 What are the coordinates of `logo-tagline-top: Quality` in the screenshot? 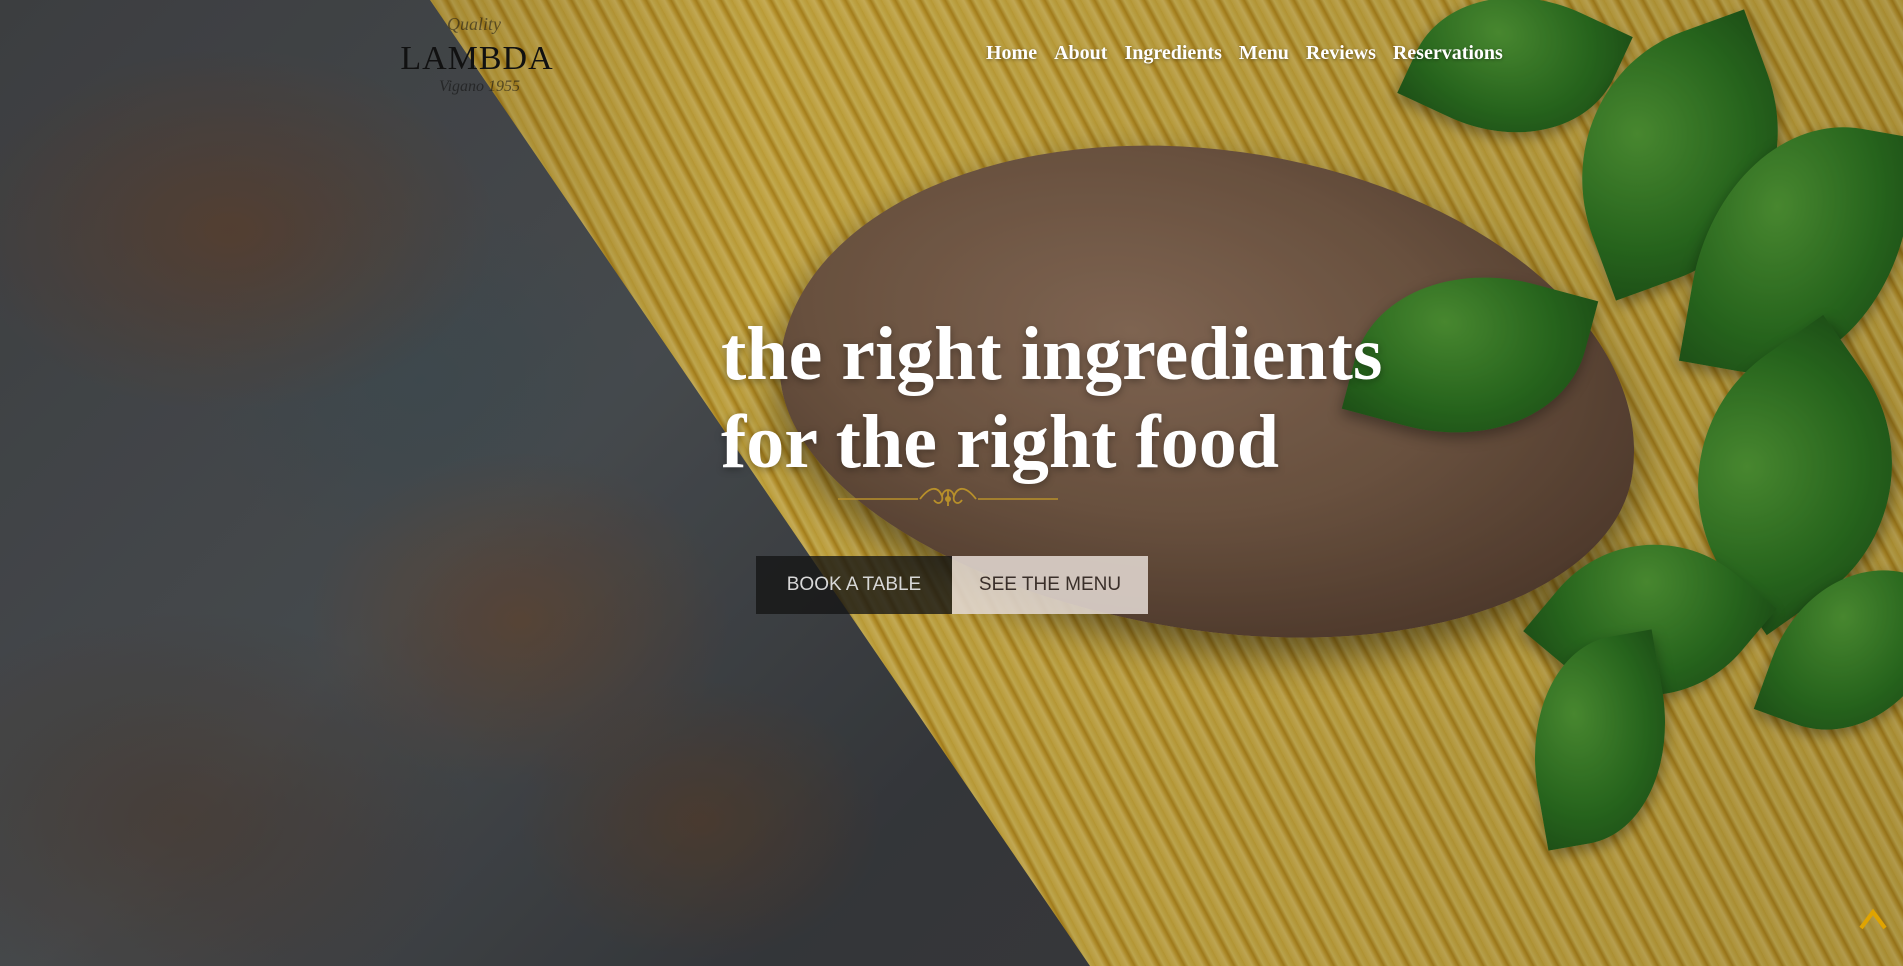 It's located at (474, 24).